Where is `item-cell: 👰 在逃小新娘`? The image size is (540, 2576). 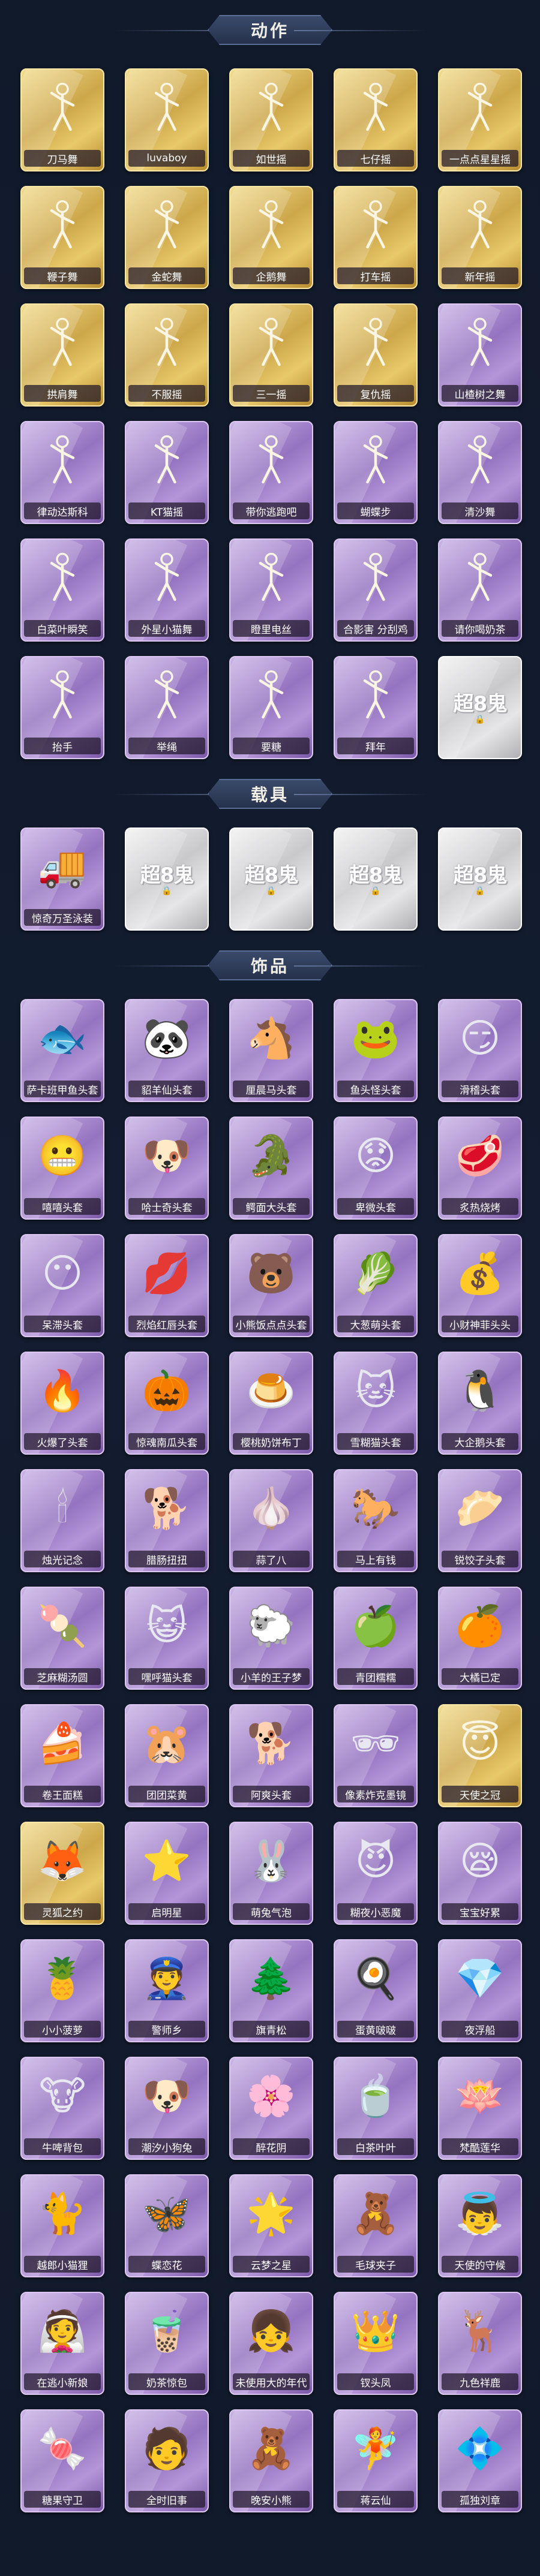 item-cell: 👰 在逃小新娘 is located at coordinates (62, 2343).